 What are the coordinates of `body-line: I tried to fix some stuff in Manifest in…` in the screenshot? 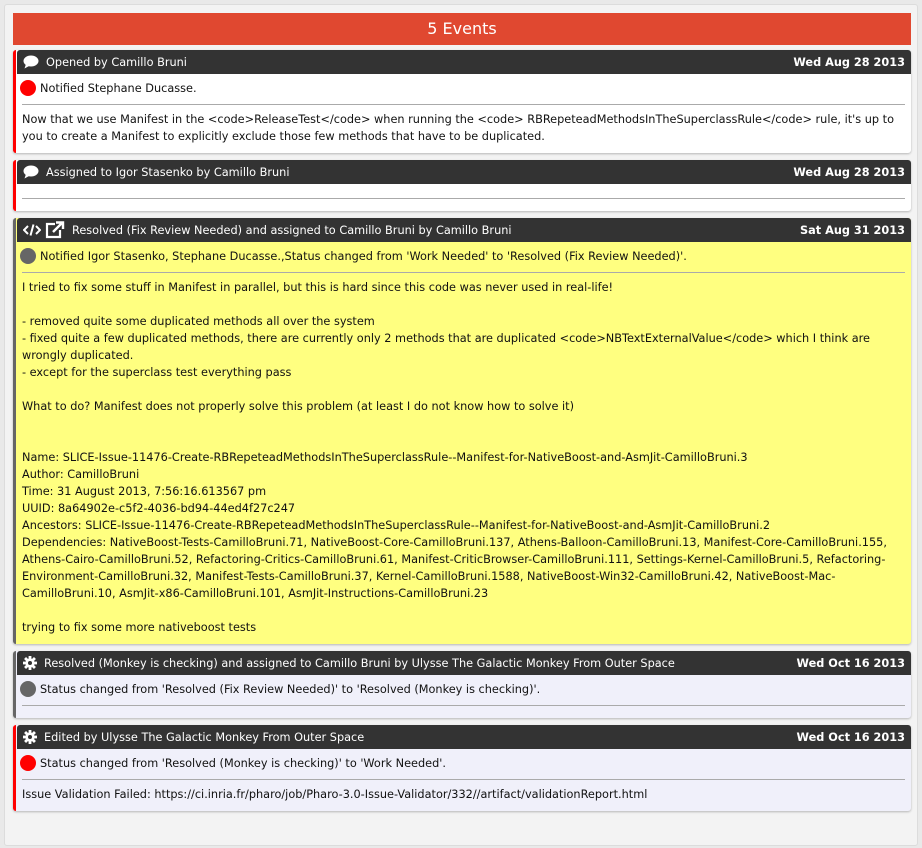 It's located at (318, 287).